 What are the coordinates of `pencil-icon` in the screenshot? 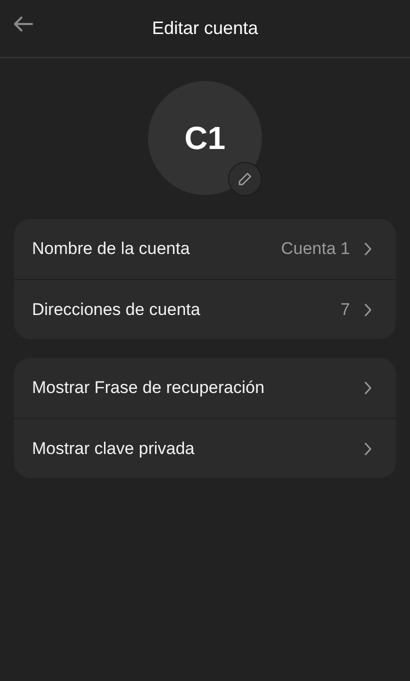 It's located at (245, 179).